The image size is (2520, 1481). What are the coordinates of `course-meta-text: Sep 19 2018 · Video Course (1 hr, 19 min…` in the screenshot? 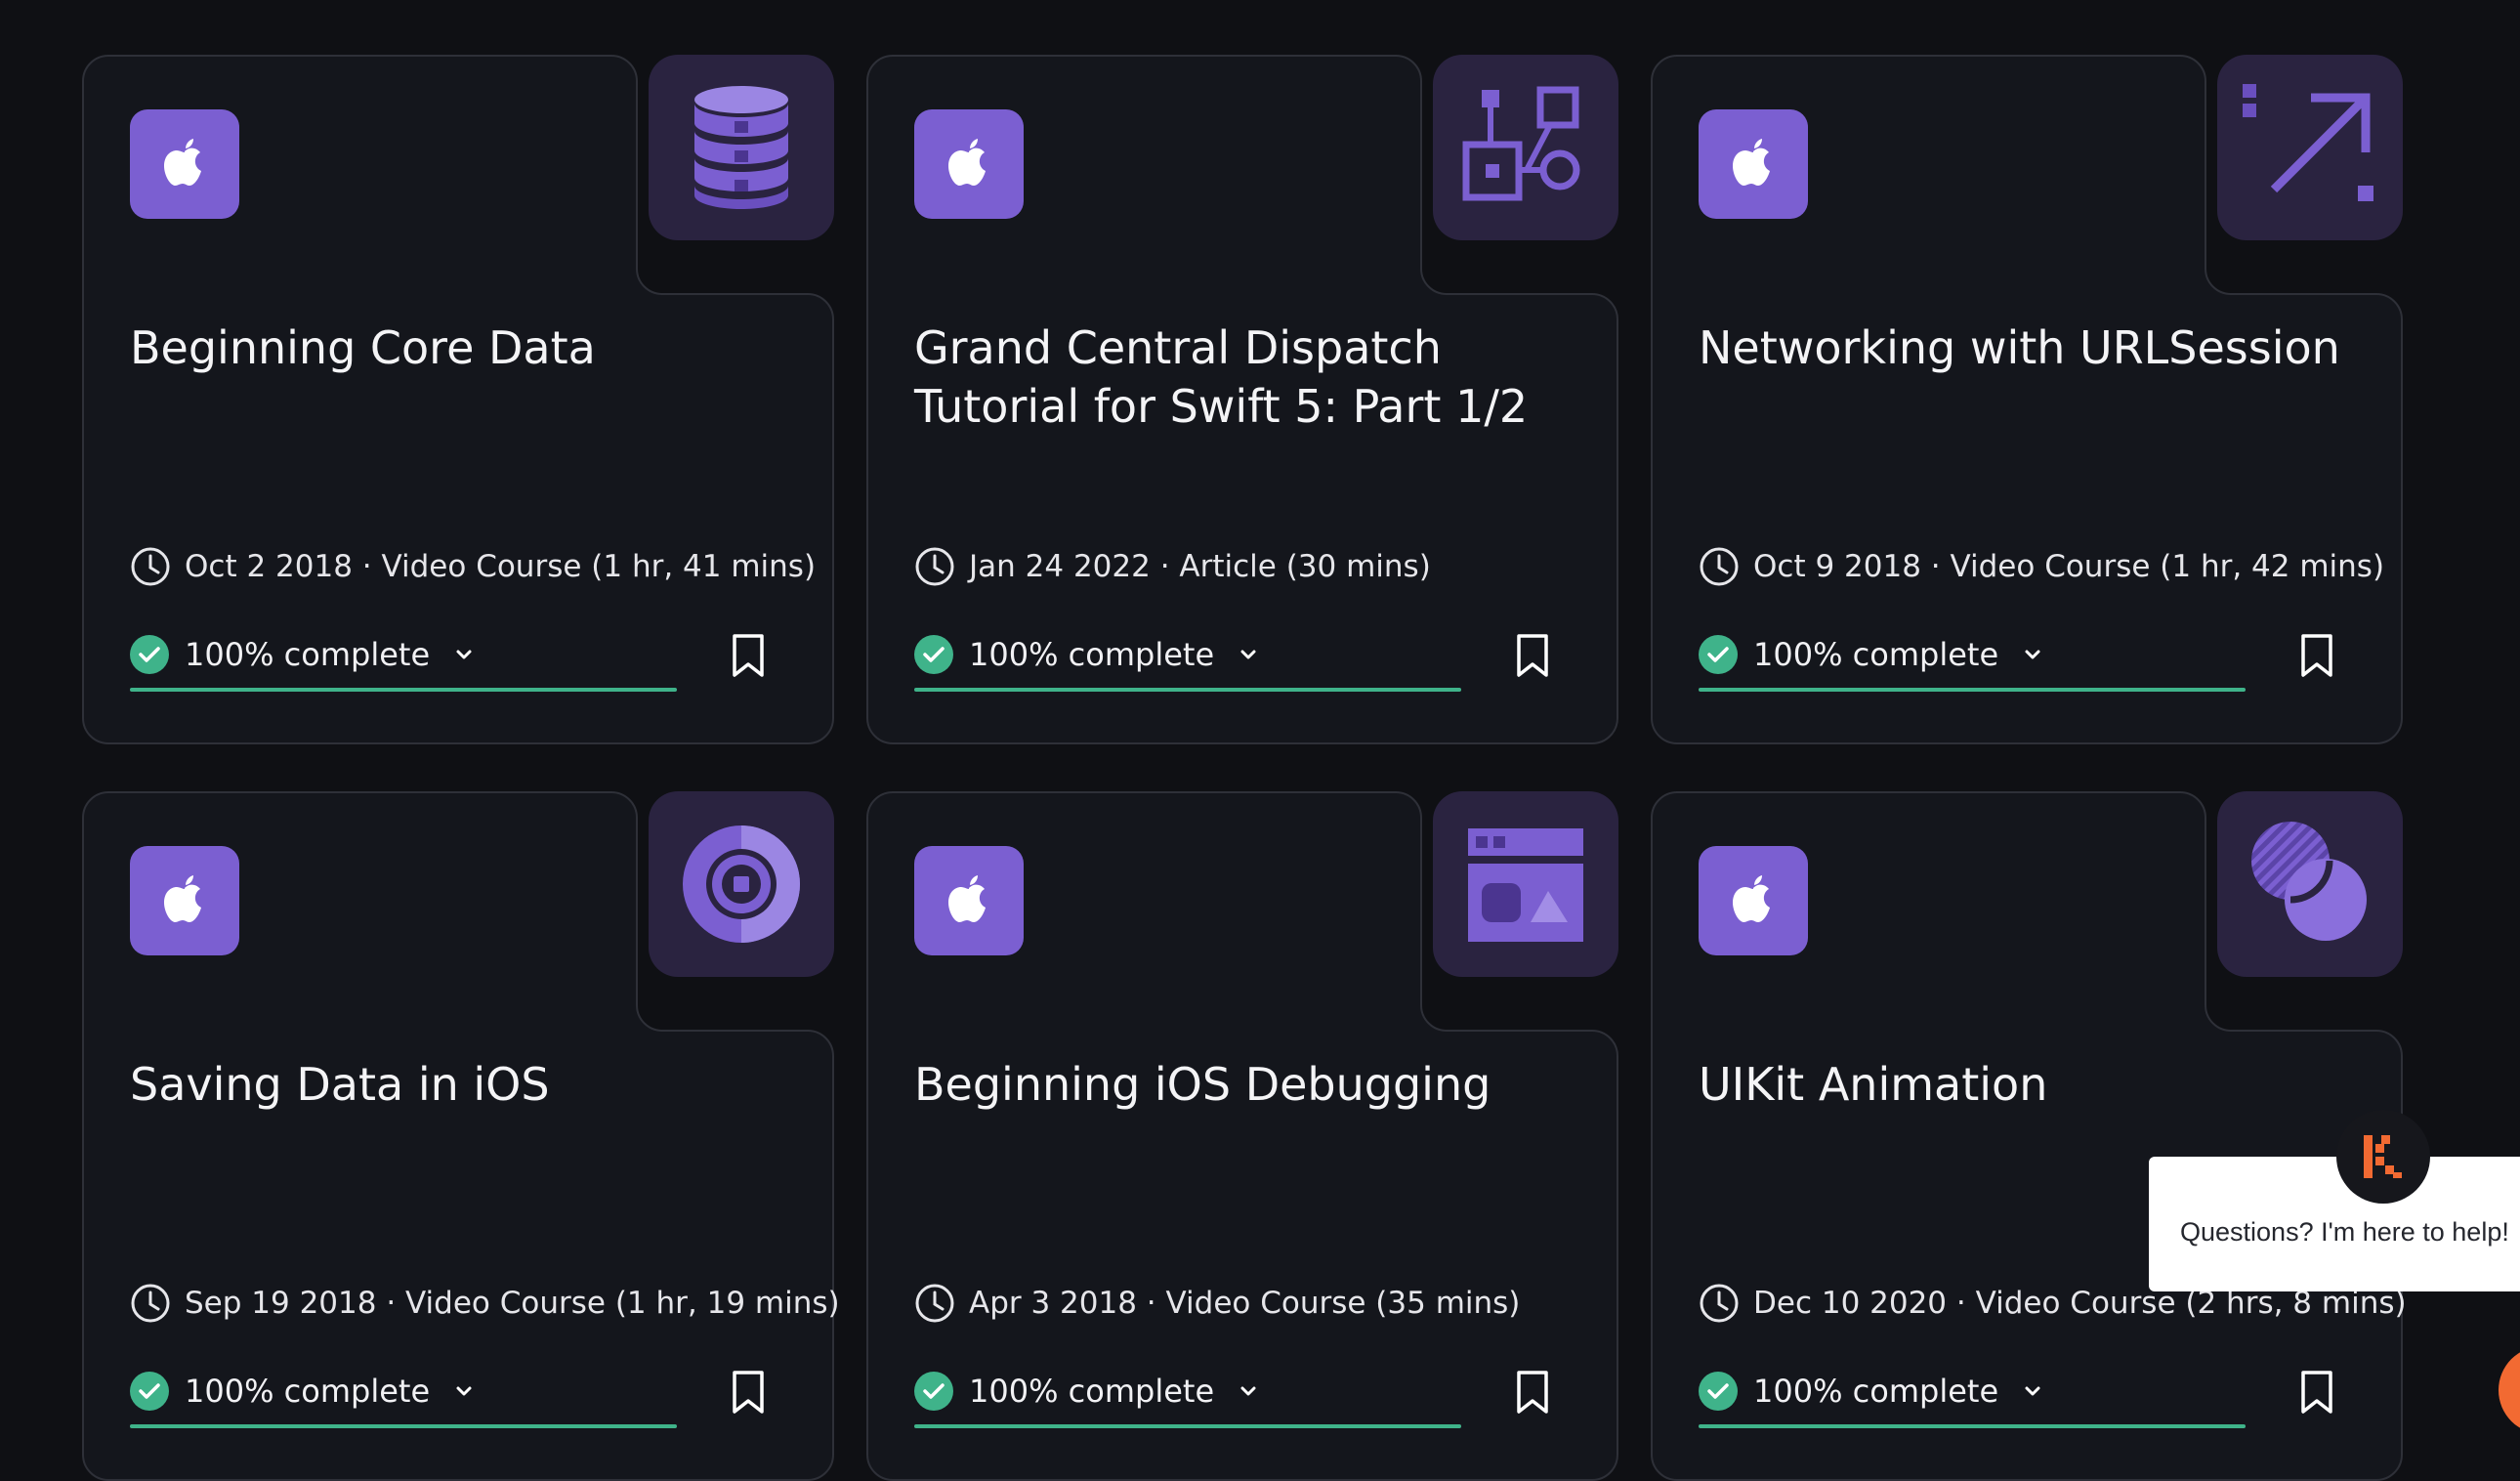 It's located at (512, 1303).